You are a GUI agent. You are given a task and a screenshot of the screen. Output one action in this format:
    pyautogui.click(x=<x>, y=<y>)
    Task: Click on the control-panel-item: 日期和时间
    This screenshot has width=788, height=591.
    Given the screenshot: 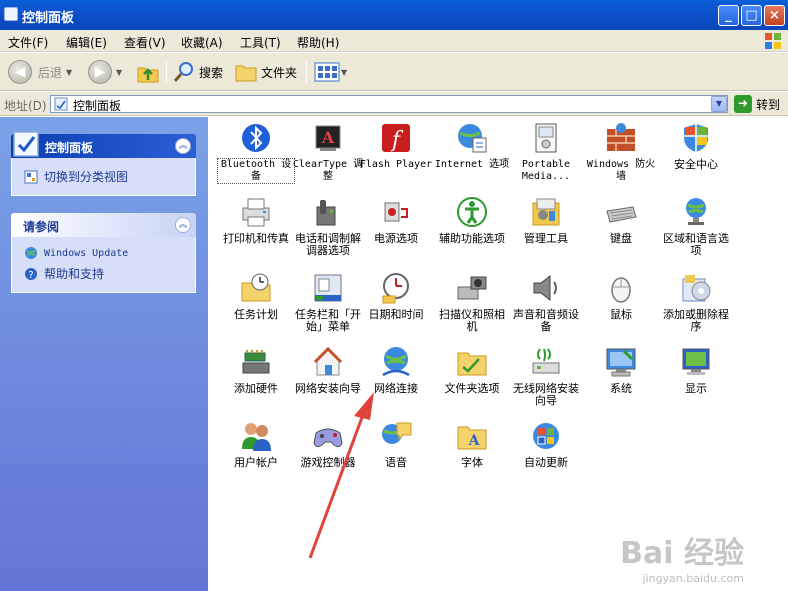 What is the action you would take?
    pyautogui.click(x=396, y=296)
    